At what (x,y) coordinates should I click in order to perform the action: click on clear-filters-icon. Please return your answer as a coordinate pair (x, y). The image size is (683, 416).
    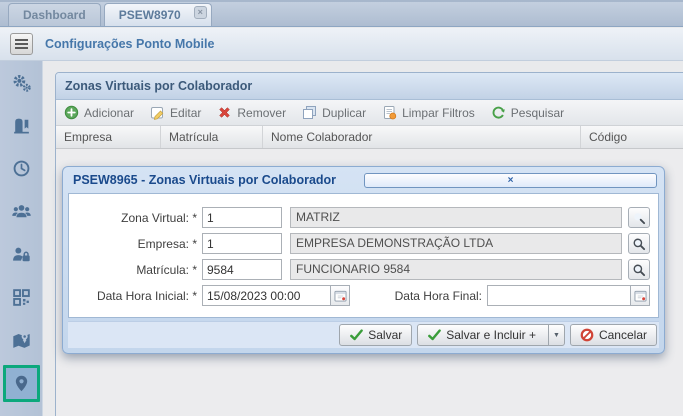
    Looking at the image, I should click on (390, 113).